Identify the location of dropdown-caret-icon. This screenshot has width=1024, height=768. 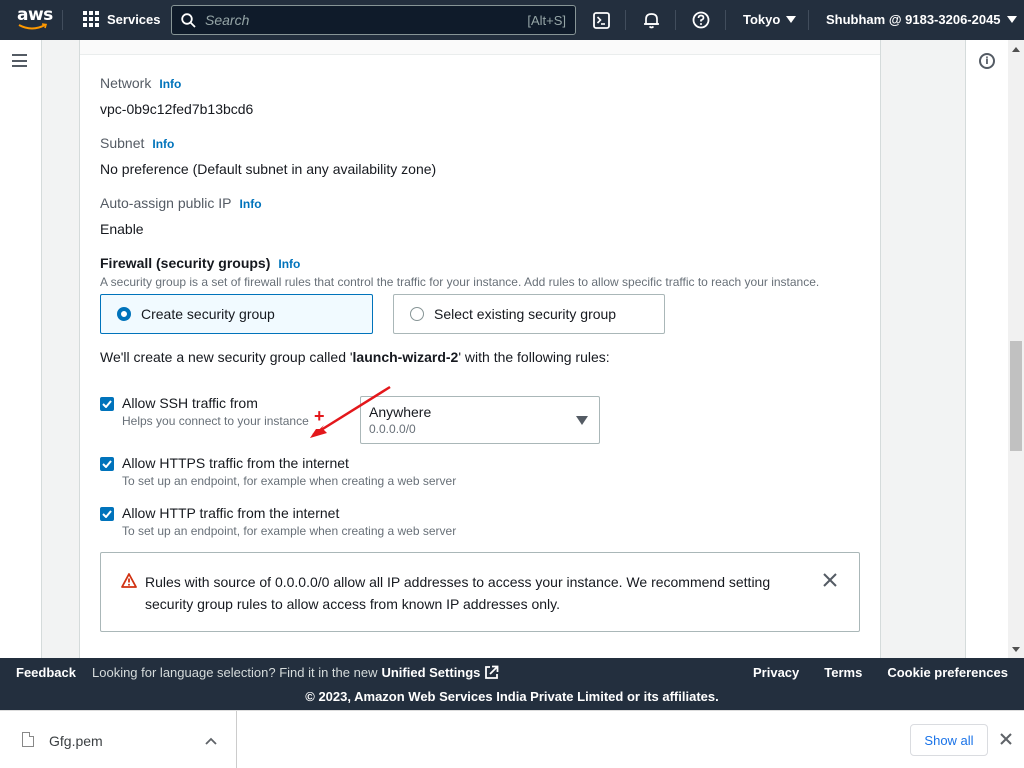
(582, 420).